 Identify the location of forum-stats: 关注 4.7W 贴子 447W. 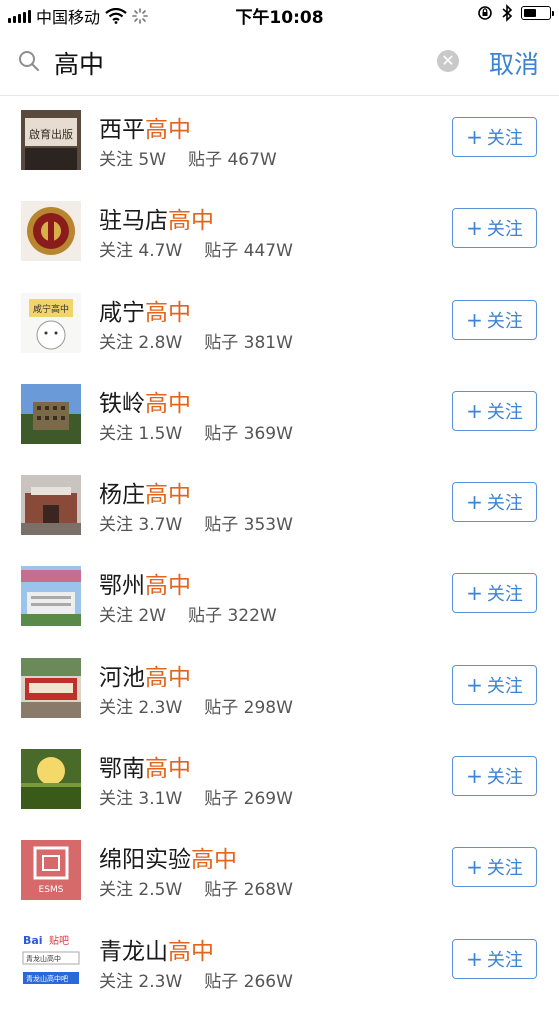
(196, 251).